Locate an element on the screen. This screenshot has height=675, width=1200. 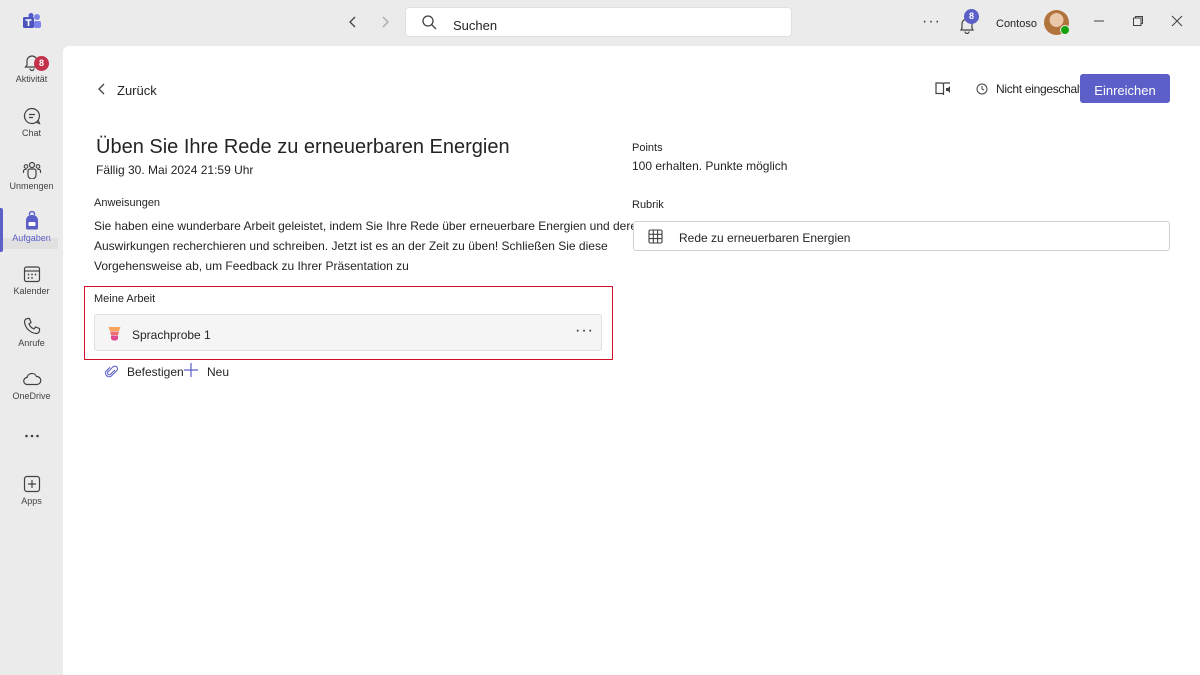
immersive-reader-icon is located at coordinates (943, 89).